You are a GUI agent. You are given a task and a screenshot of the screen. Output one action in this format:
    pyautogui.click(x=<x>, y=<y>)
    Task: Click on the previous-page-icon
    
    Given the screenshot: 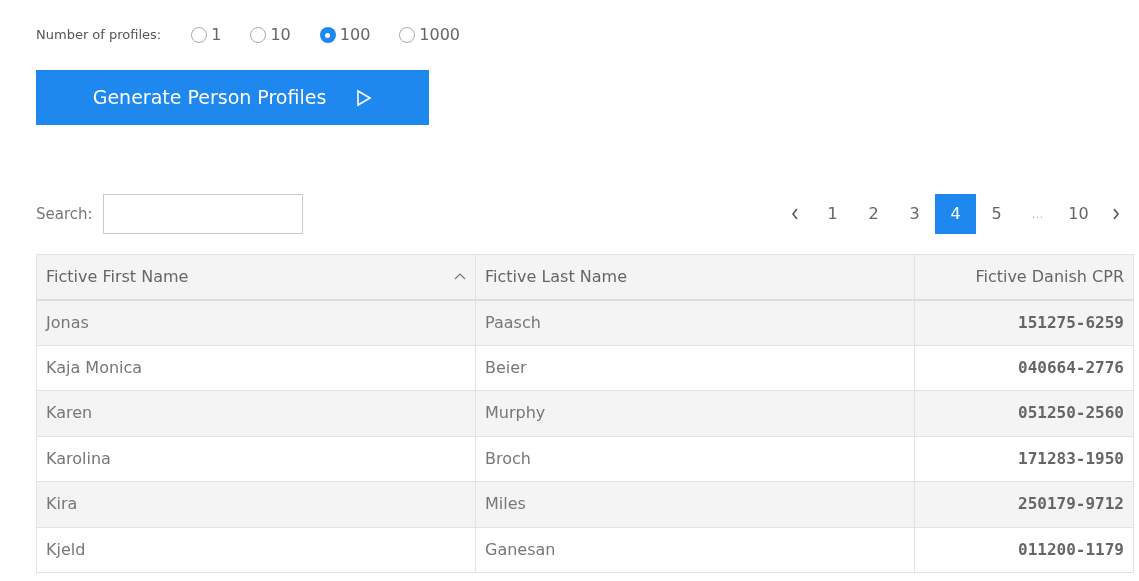 What is the action you would take?
    pyautogui.click(x=795, y=214)
    